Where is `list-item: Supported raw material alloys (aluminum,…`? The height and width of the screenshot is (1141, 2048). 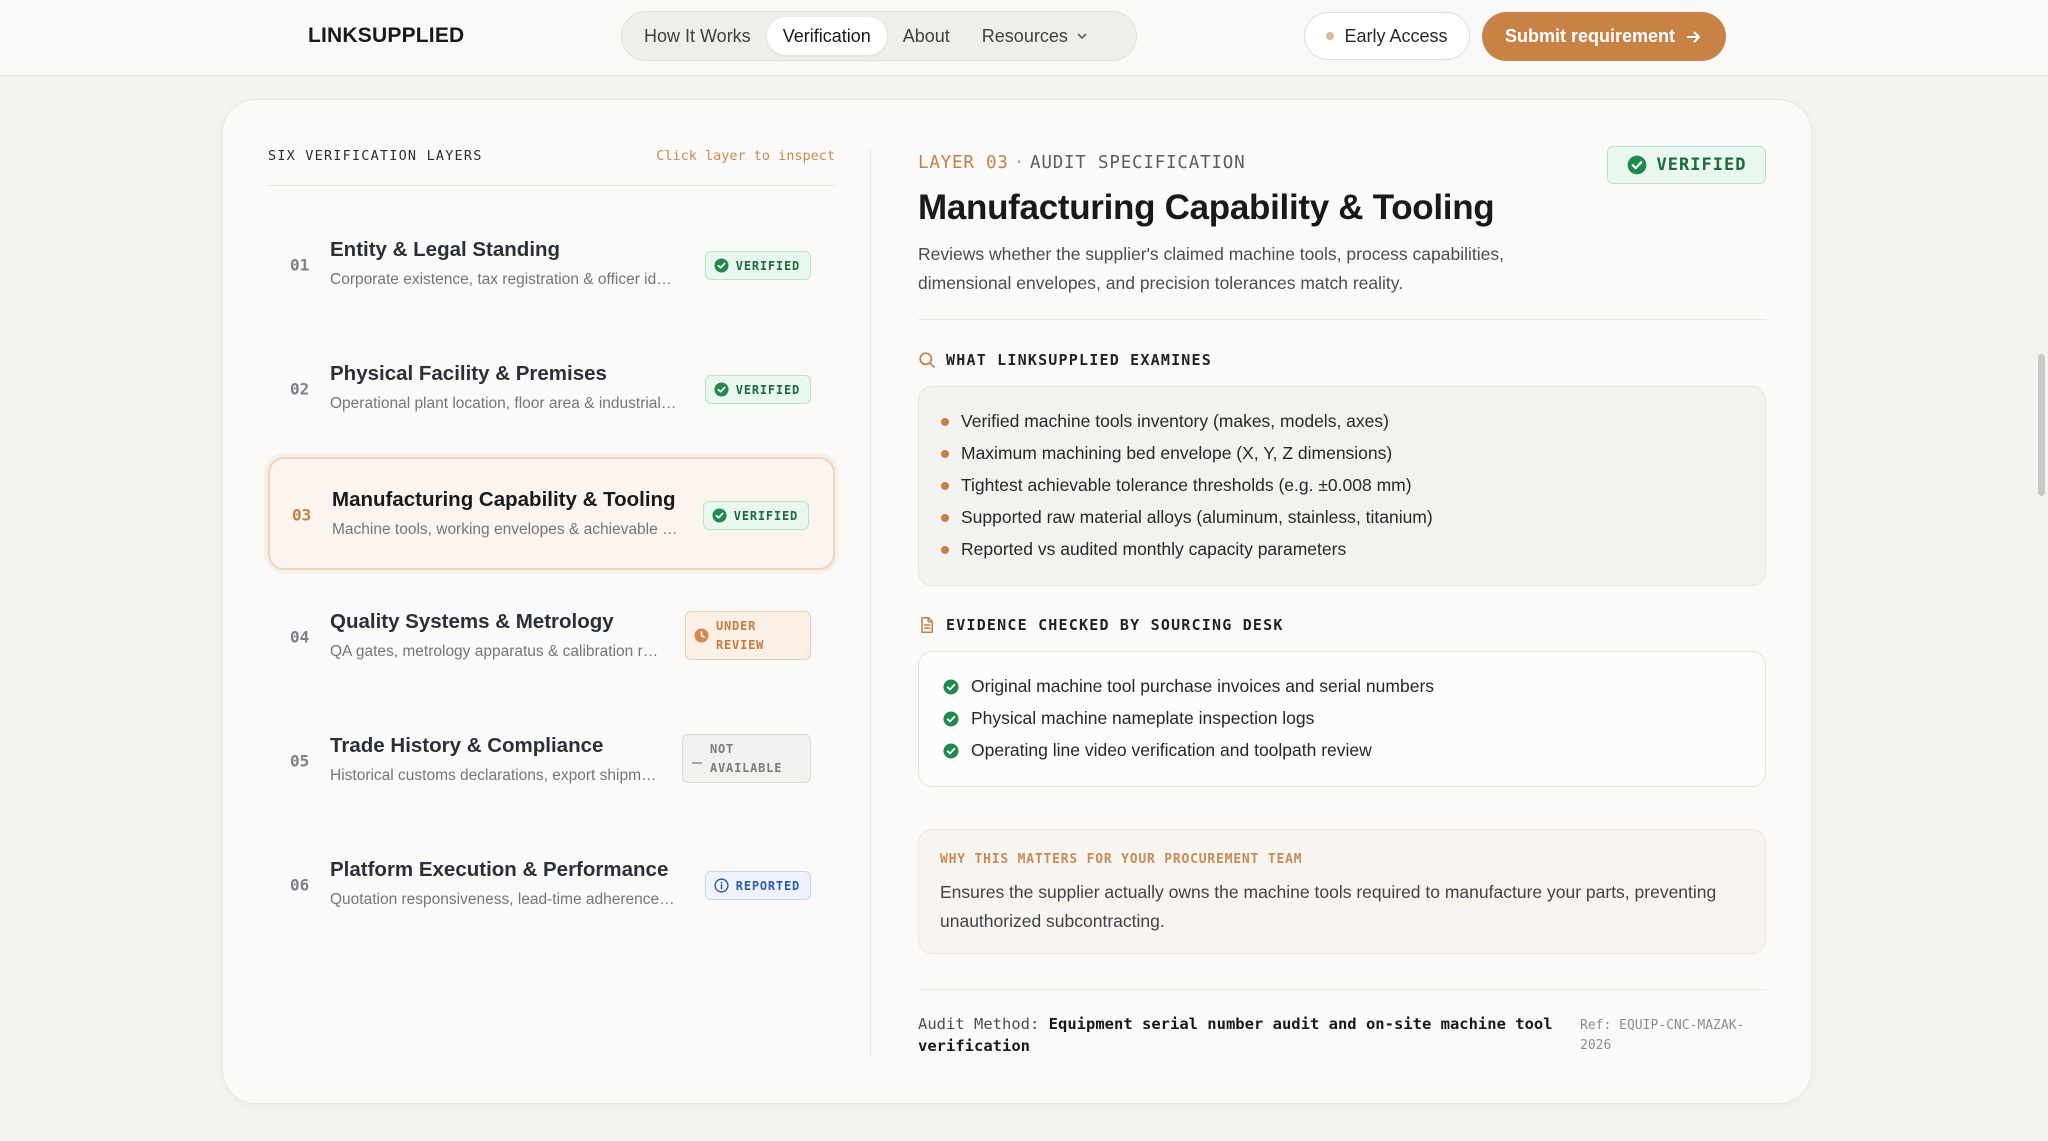
list-item: Supported raw material alloys (aluminum,… is located at coordinates (1187, 517).